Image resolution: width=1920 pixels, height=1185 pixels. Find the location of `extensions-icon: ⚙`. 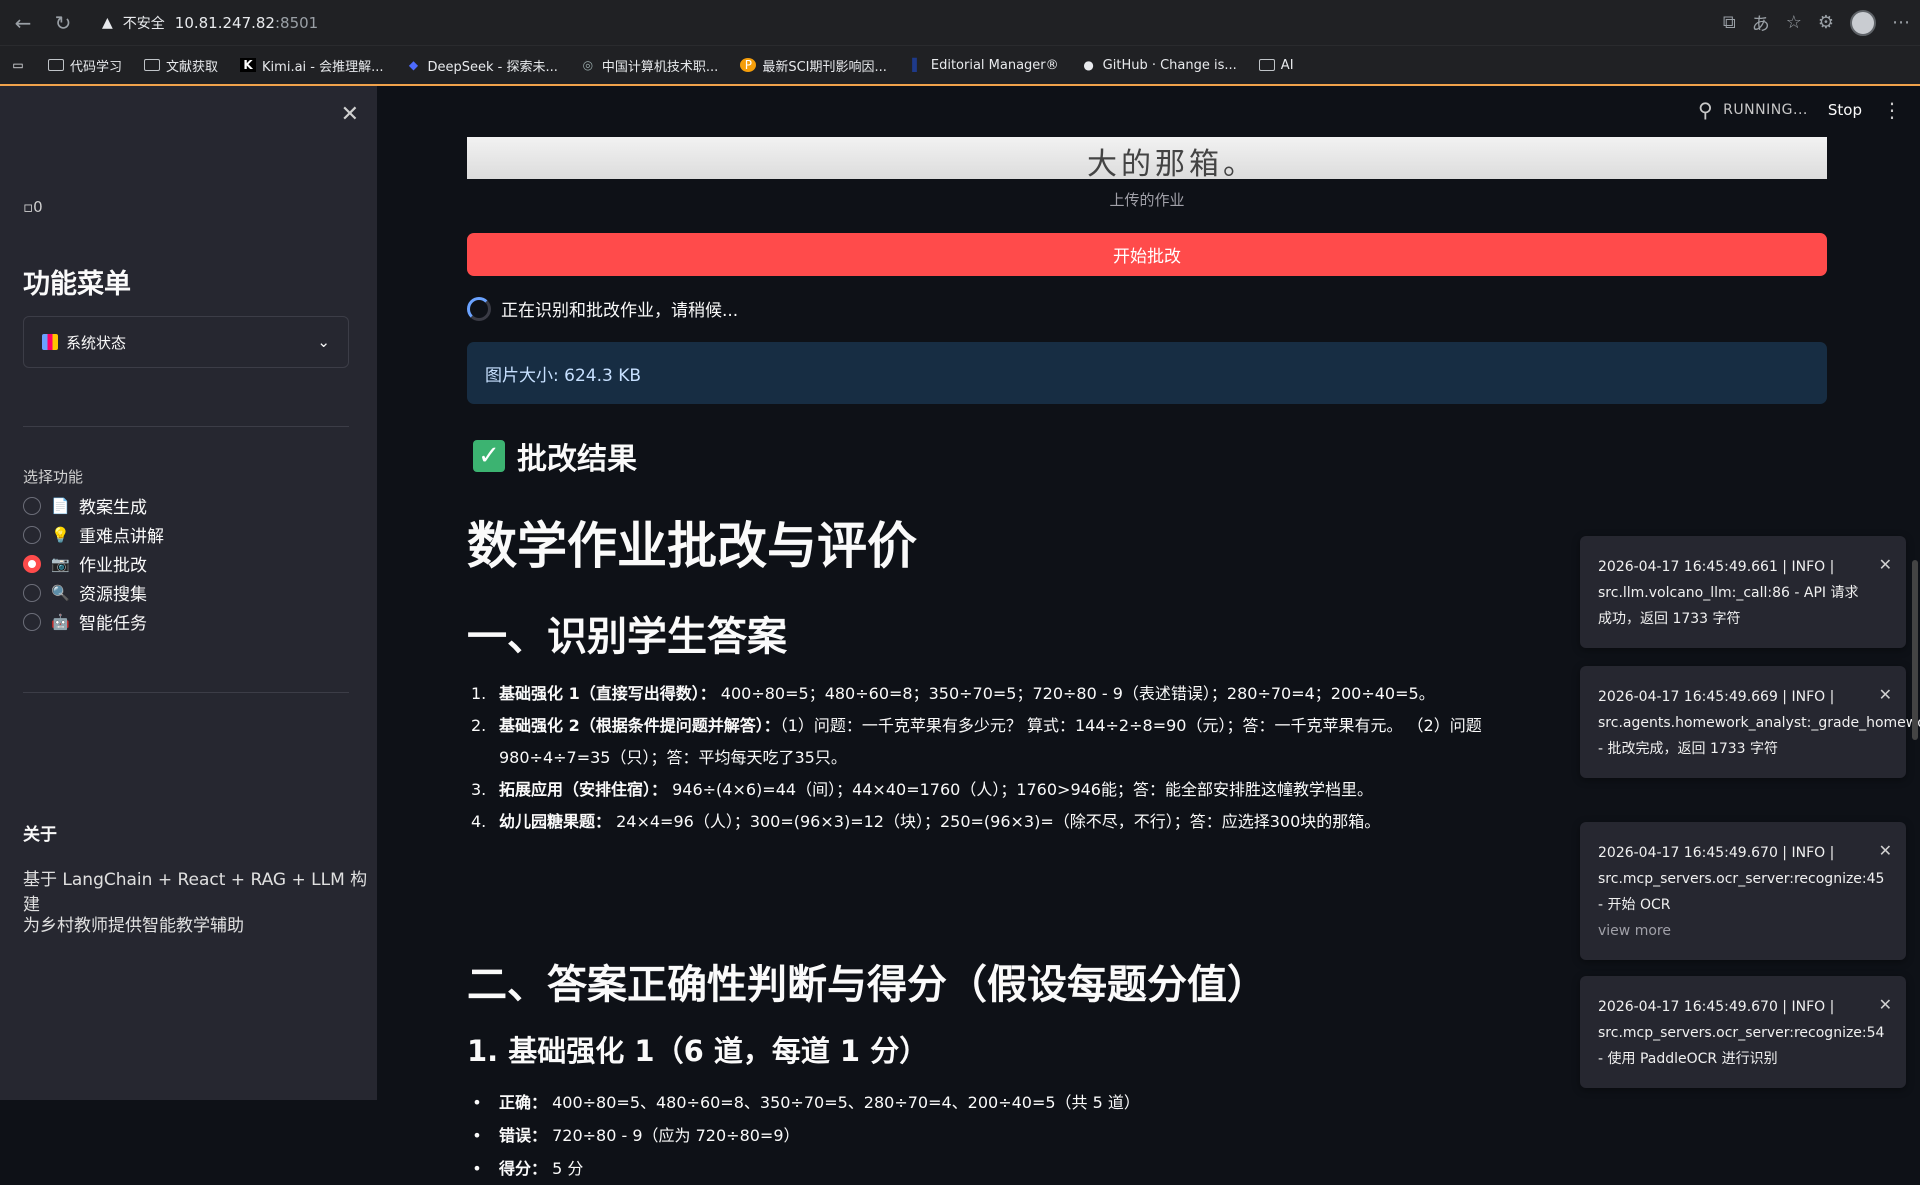

extensions-icon: ⚙ is located at coordinates (1826, 22).